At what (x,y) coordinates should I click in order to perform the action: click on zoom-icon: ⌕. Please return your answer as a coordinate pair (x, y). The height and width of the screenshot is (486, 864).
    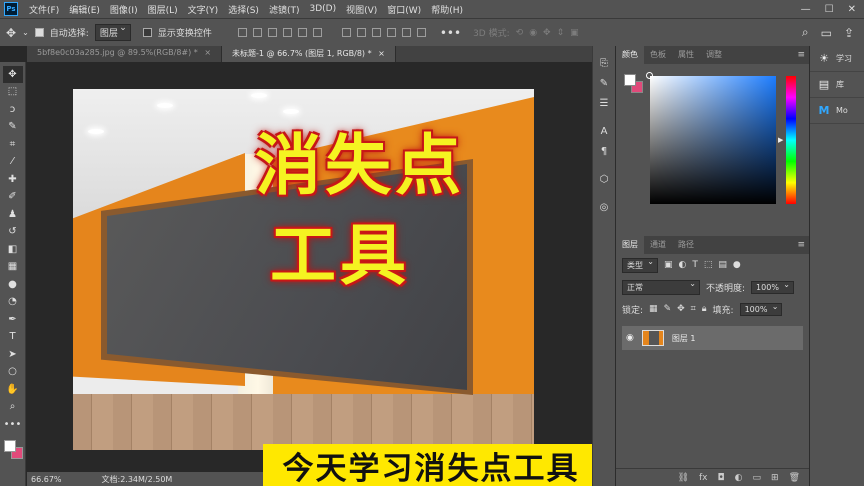
    Looking at the image, I should click on (13, 407).